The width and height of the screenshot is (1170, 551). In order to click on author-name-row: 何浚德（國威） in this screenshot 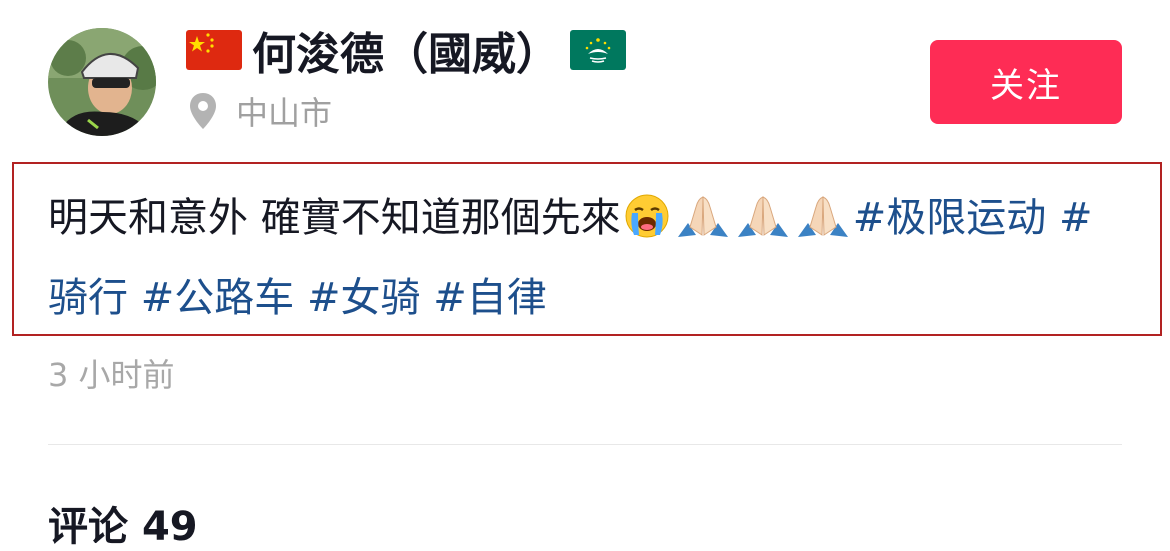, I will do `click(406, 50)`.